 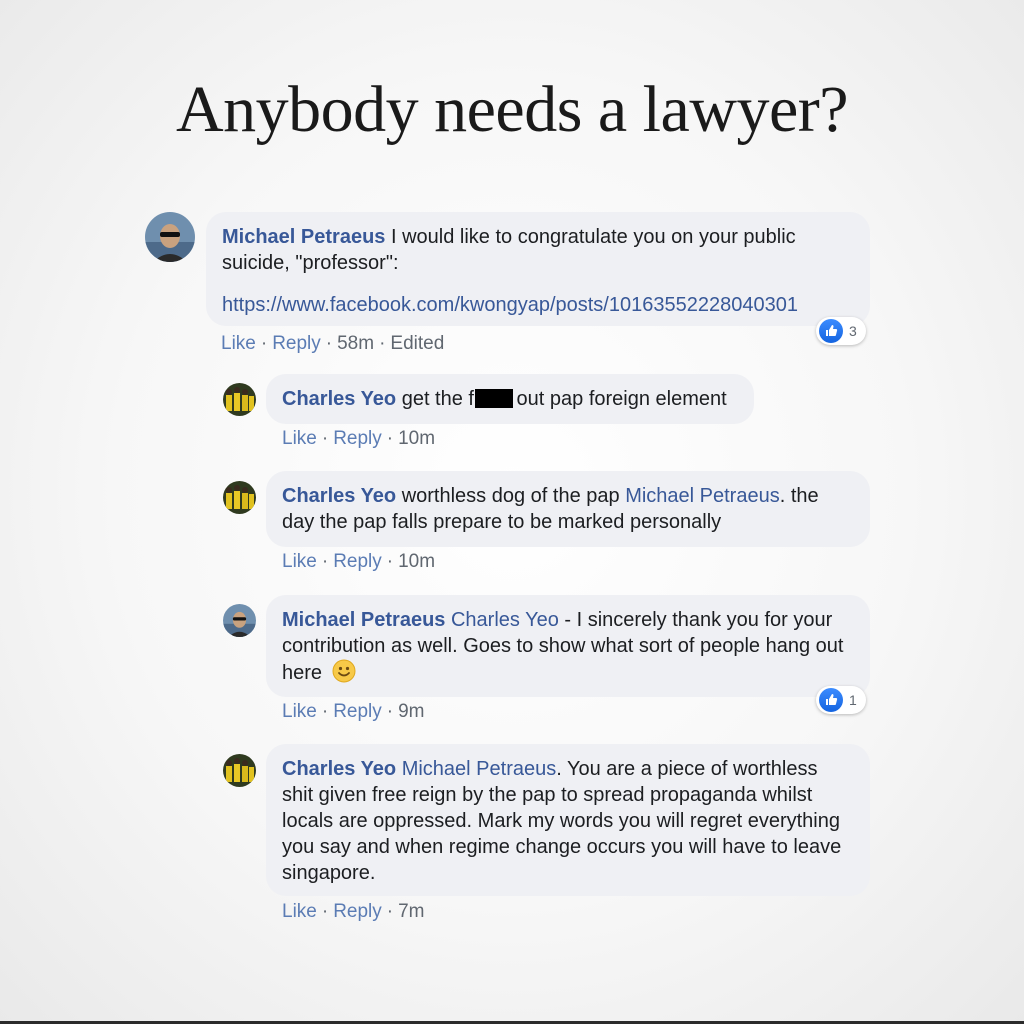 What do you see at coordinates (512, 109) in the screenshot?
I see `page-title: Anybody needs a lawyer?` at bounding box center [512, 109].